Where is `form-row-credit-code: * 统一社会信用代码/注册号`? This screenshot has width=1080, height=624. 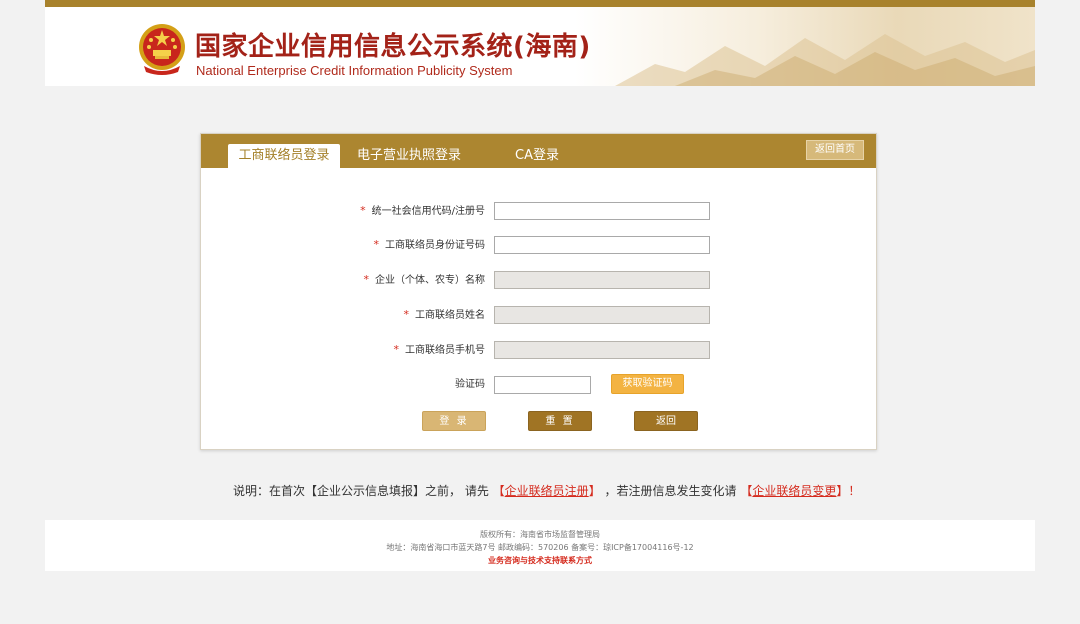 form-row-credit-code: * 统一社会信用代码/注册号 is located at coordinates (538, 212).